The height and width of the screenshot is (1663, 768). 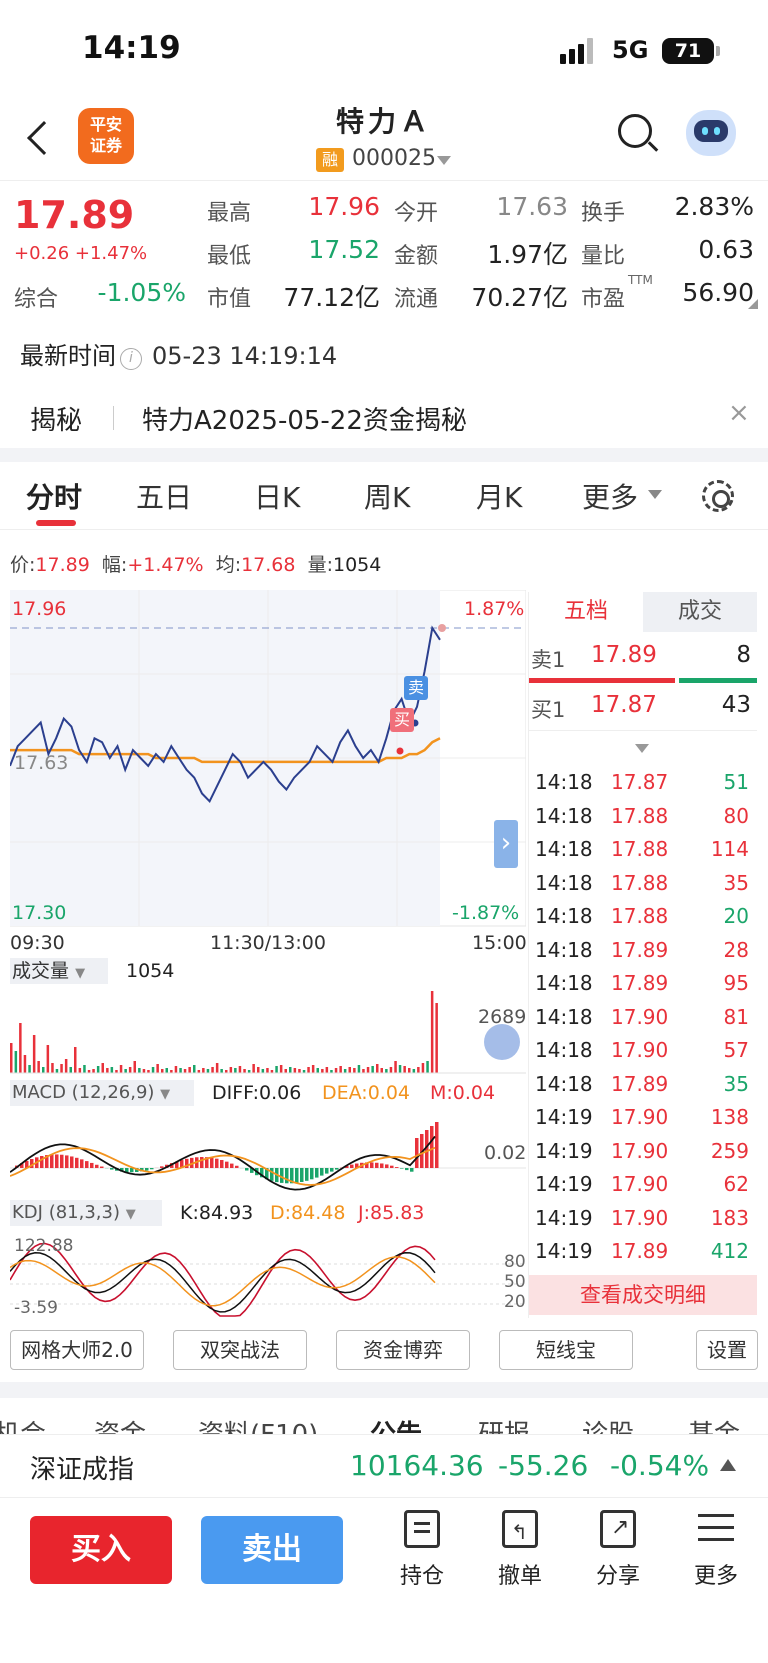 What do you see at coordinates (344, 206) in the screenshot?
I see `quote-value-high: 17.96` at bounding box center [344, 206].